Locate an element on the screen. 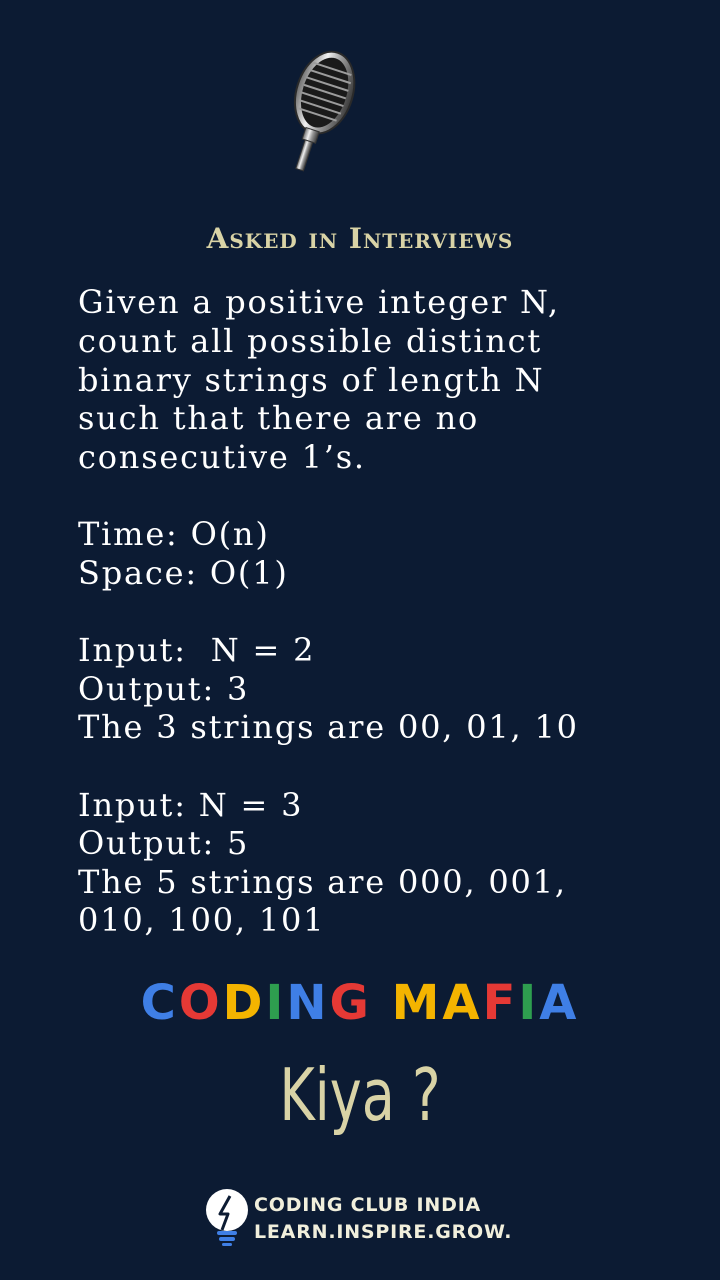 The width and height of the screenshot is (720, 1280). tagline: Kiya ? is located at coordinates (360, 1095).